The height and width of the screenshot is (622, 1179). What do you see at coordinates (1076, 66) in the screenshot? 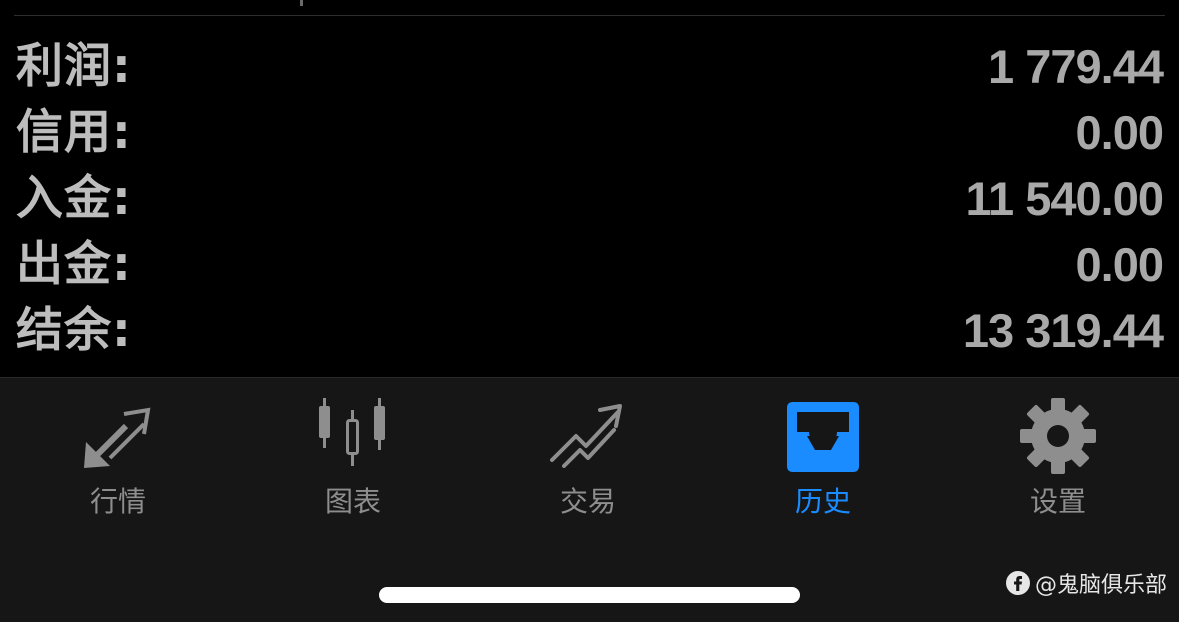
I see `profit-value: 1 779.44` at bounding box center [1076, 66].